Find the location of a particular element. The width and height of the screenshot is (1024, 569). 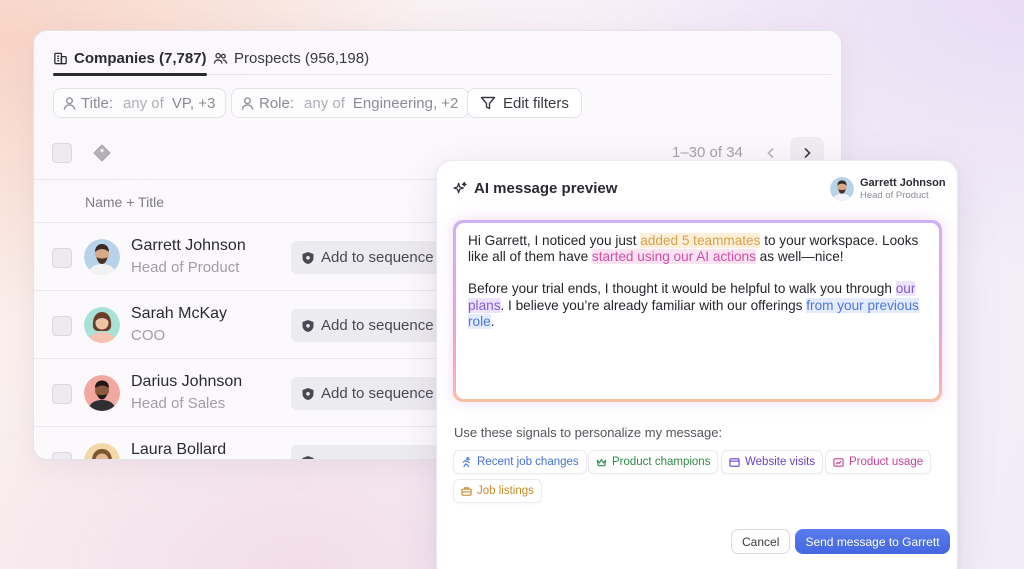

sparkle-icon is located at coordinates (460, 187).